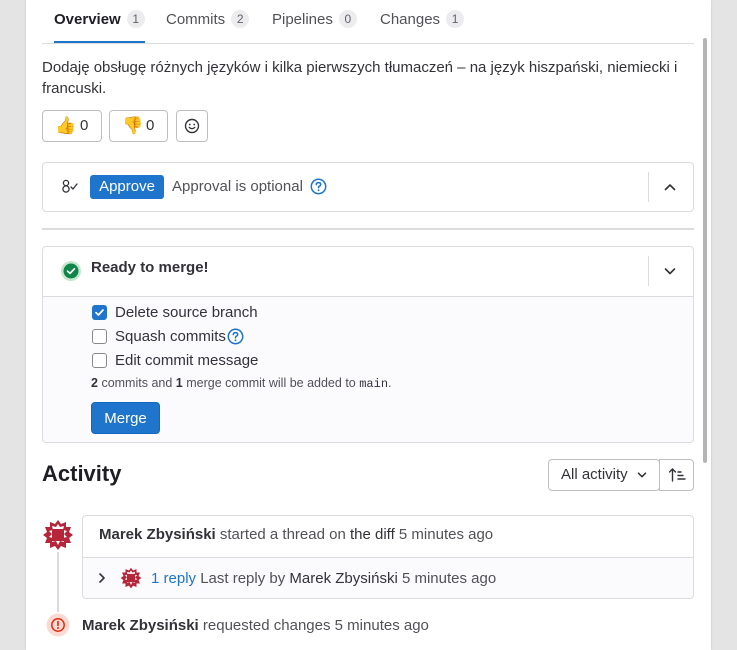  What do you see at coordinates (84, 125) in the screenshot?
I see `thumbs-up-count: 0` at bounding box center [84, 125].